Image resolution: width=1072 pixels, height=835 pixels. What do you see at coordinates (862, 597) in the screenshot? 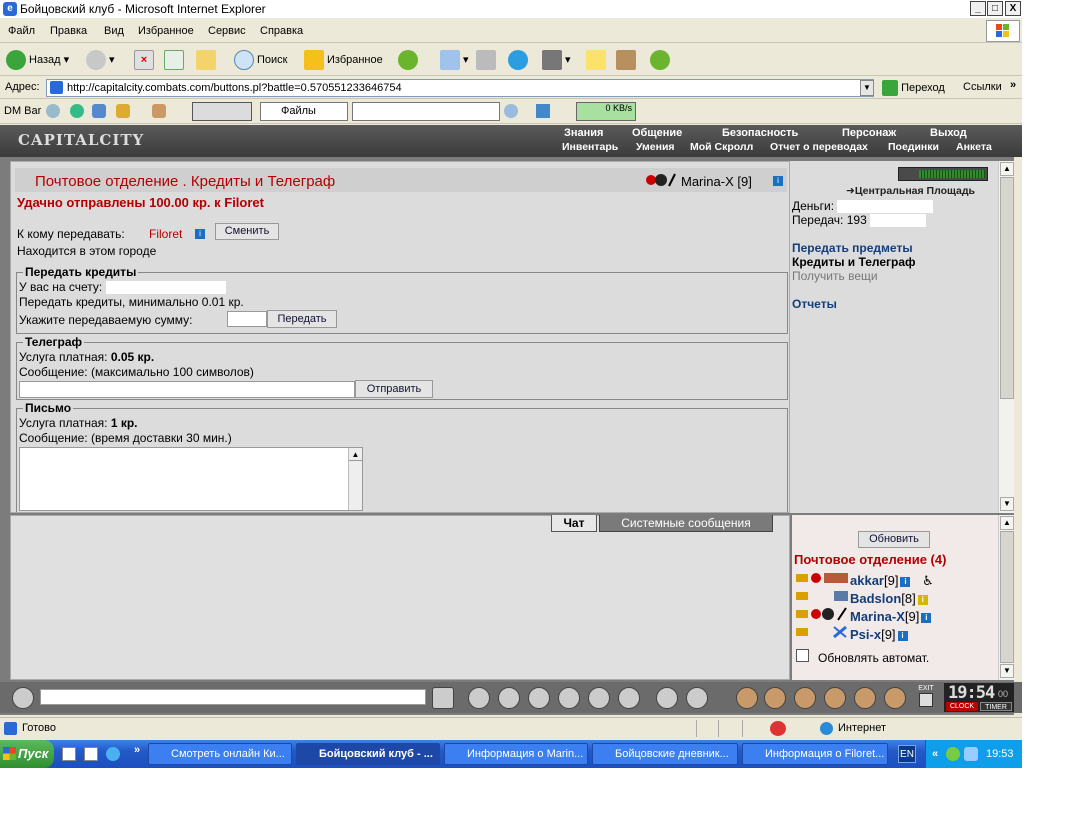
I see `user-row-badslon: Badslon[8] i` at bounding box center [862, 597].